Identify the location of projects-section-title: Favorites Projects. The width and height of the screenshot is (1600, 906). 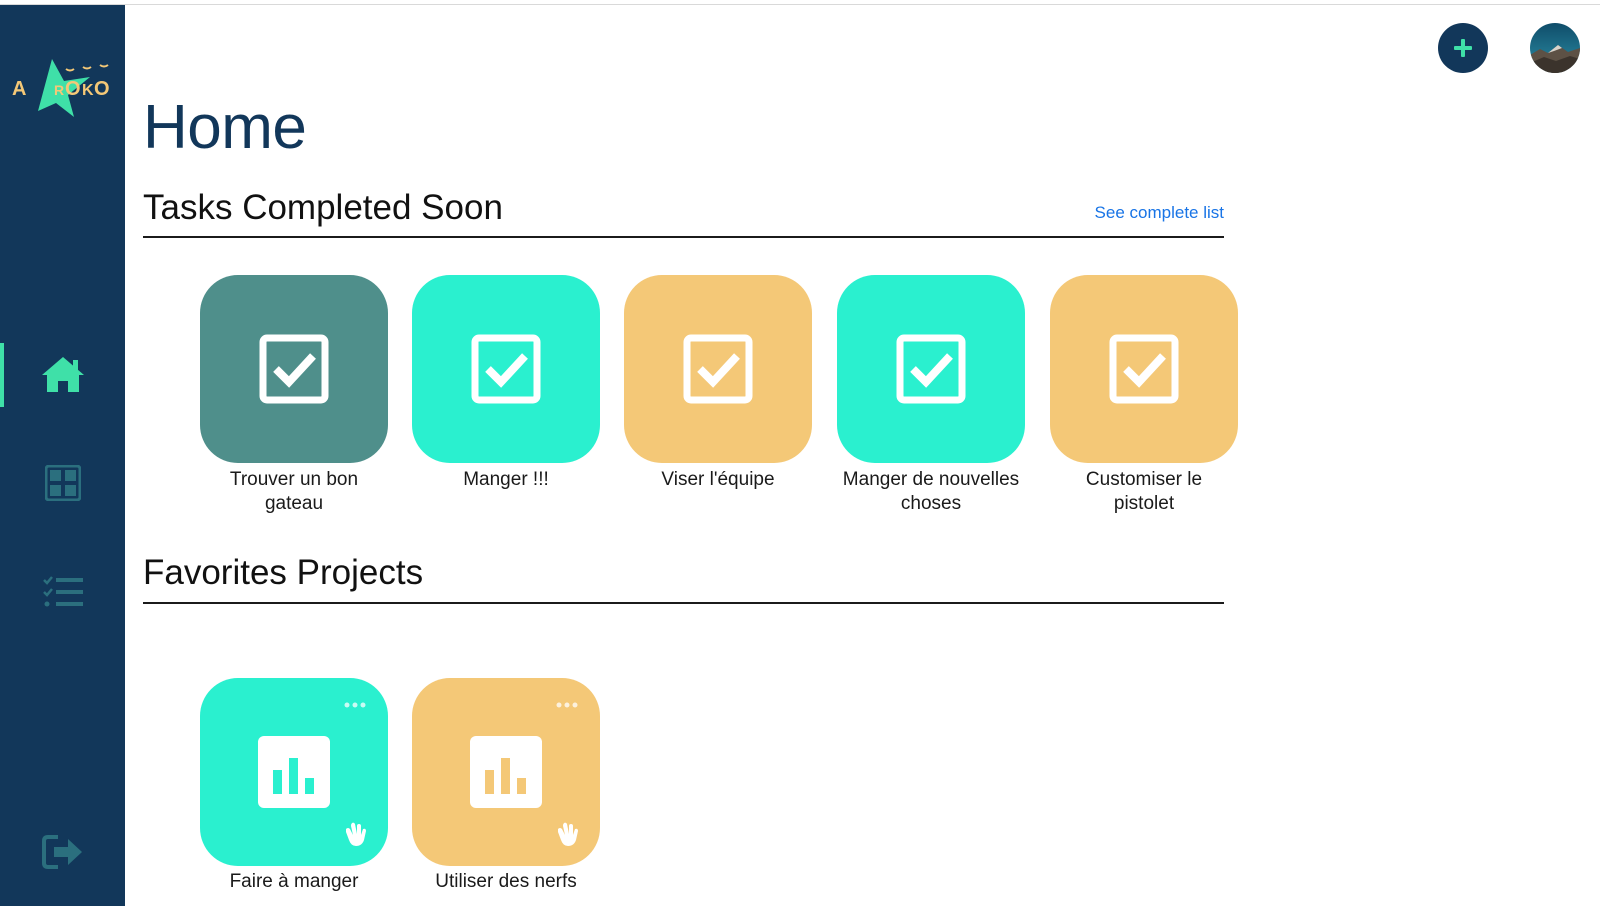
(283, 572).